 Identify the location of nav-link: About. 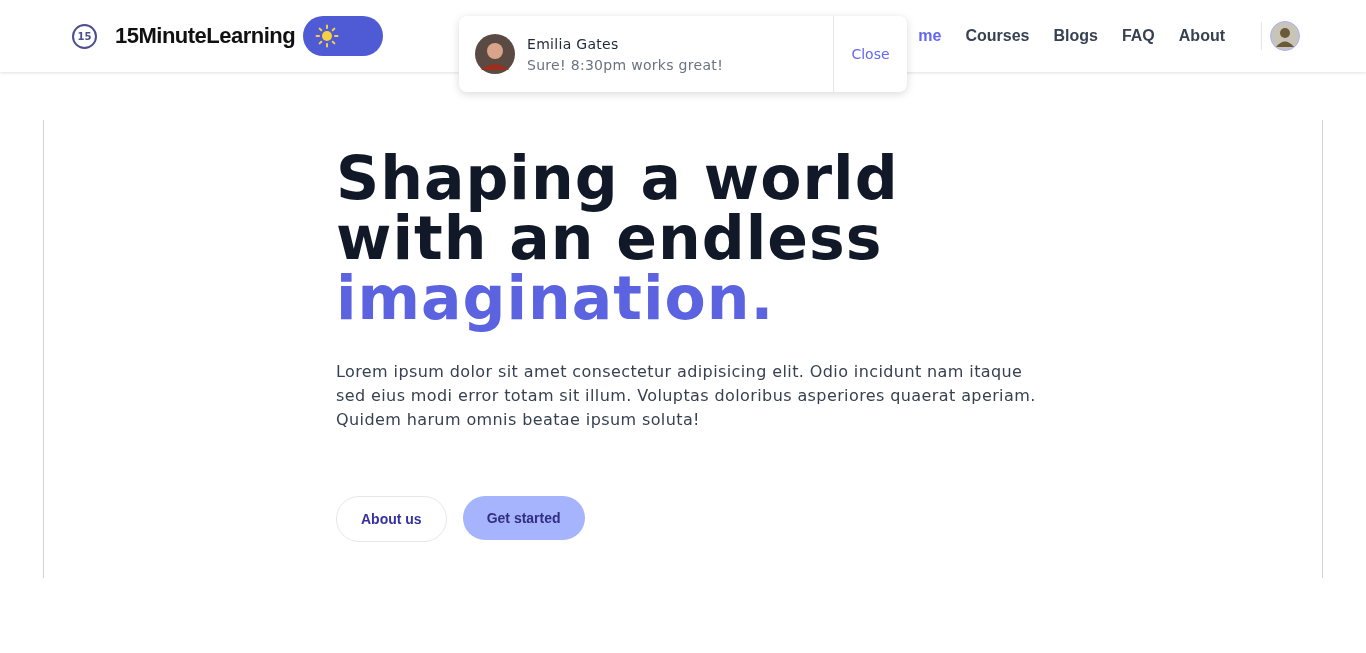
(1201, 36).